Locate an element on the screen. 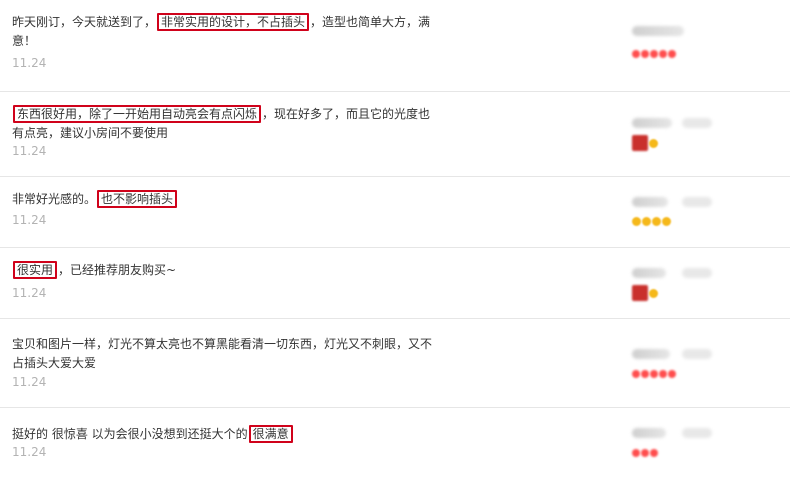  review-text: ，已经推荐朋友购买~ is located at coordinates (117, 270).